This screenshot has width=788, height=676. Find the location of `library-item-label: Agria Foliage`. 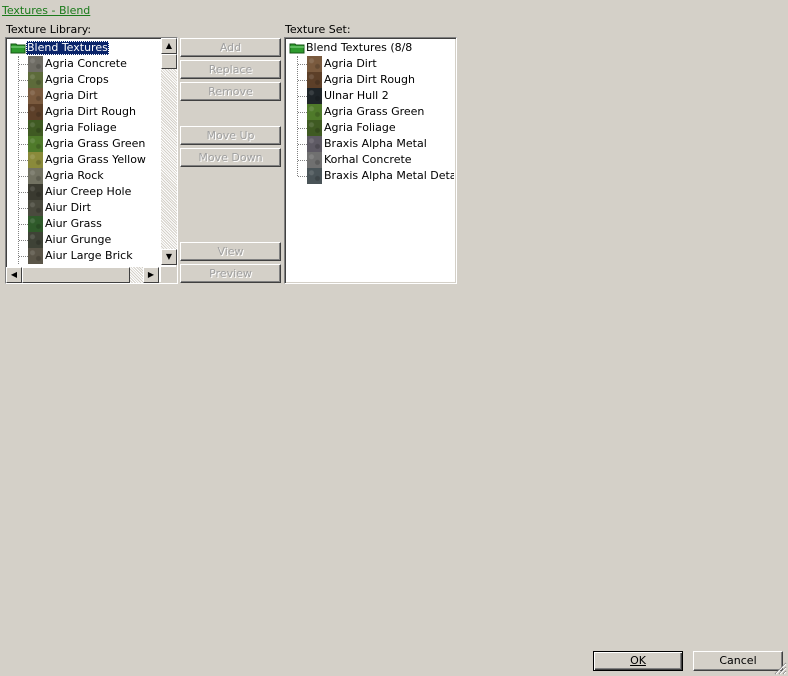

library-item-label: Agria Foliage is located at coordinates (81, 127).